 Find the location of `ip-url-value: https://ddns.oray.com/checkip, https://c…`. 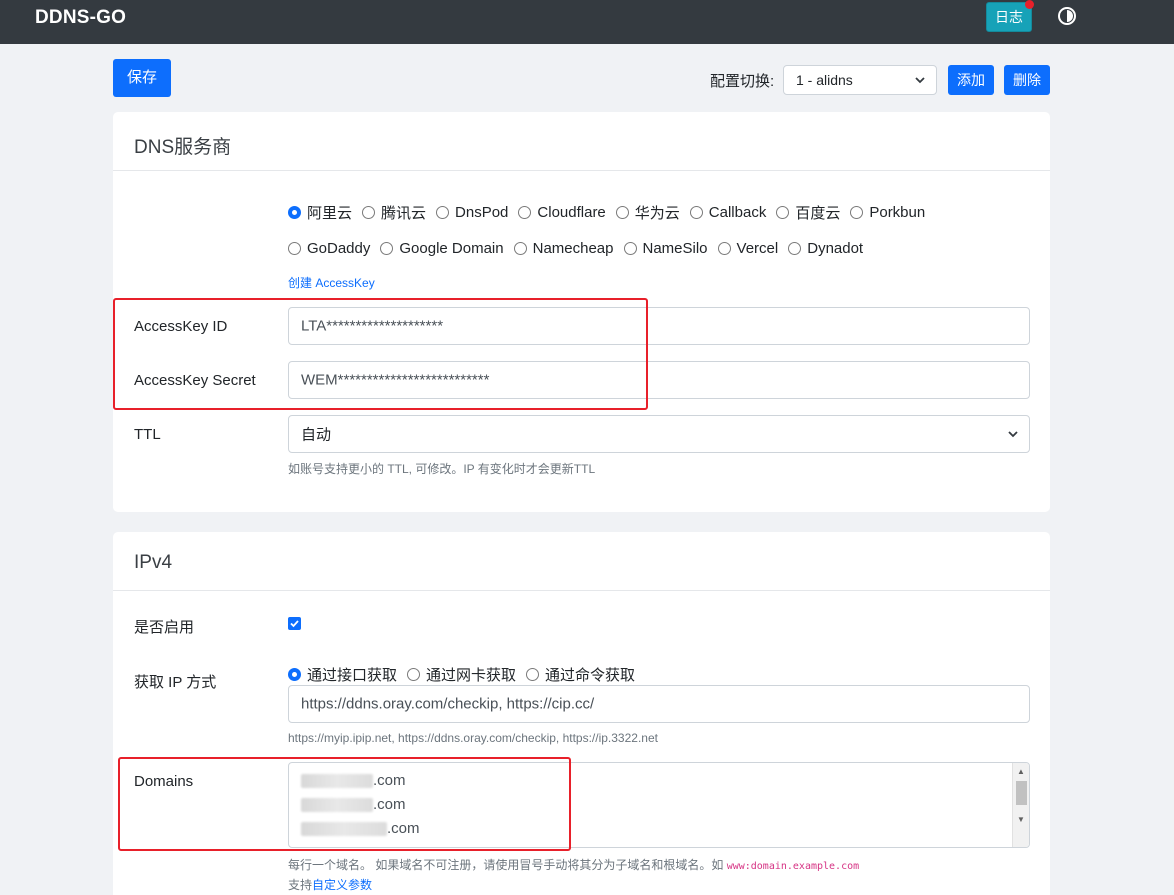

ip-url-value: https://ddns.oray.com/checkip, https://c… is located at coordinates (448, 704).